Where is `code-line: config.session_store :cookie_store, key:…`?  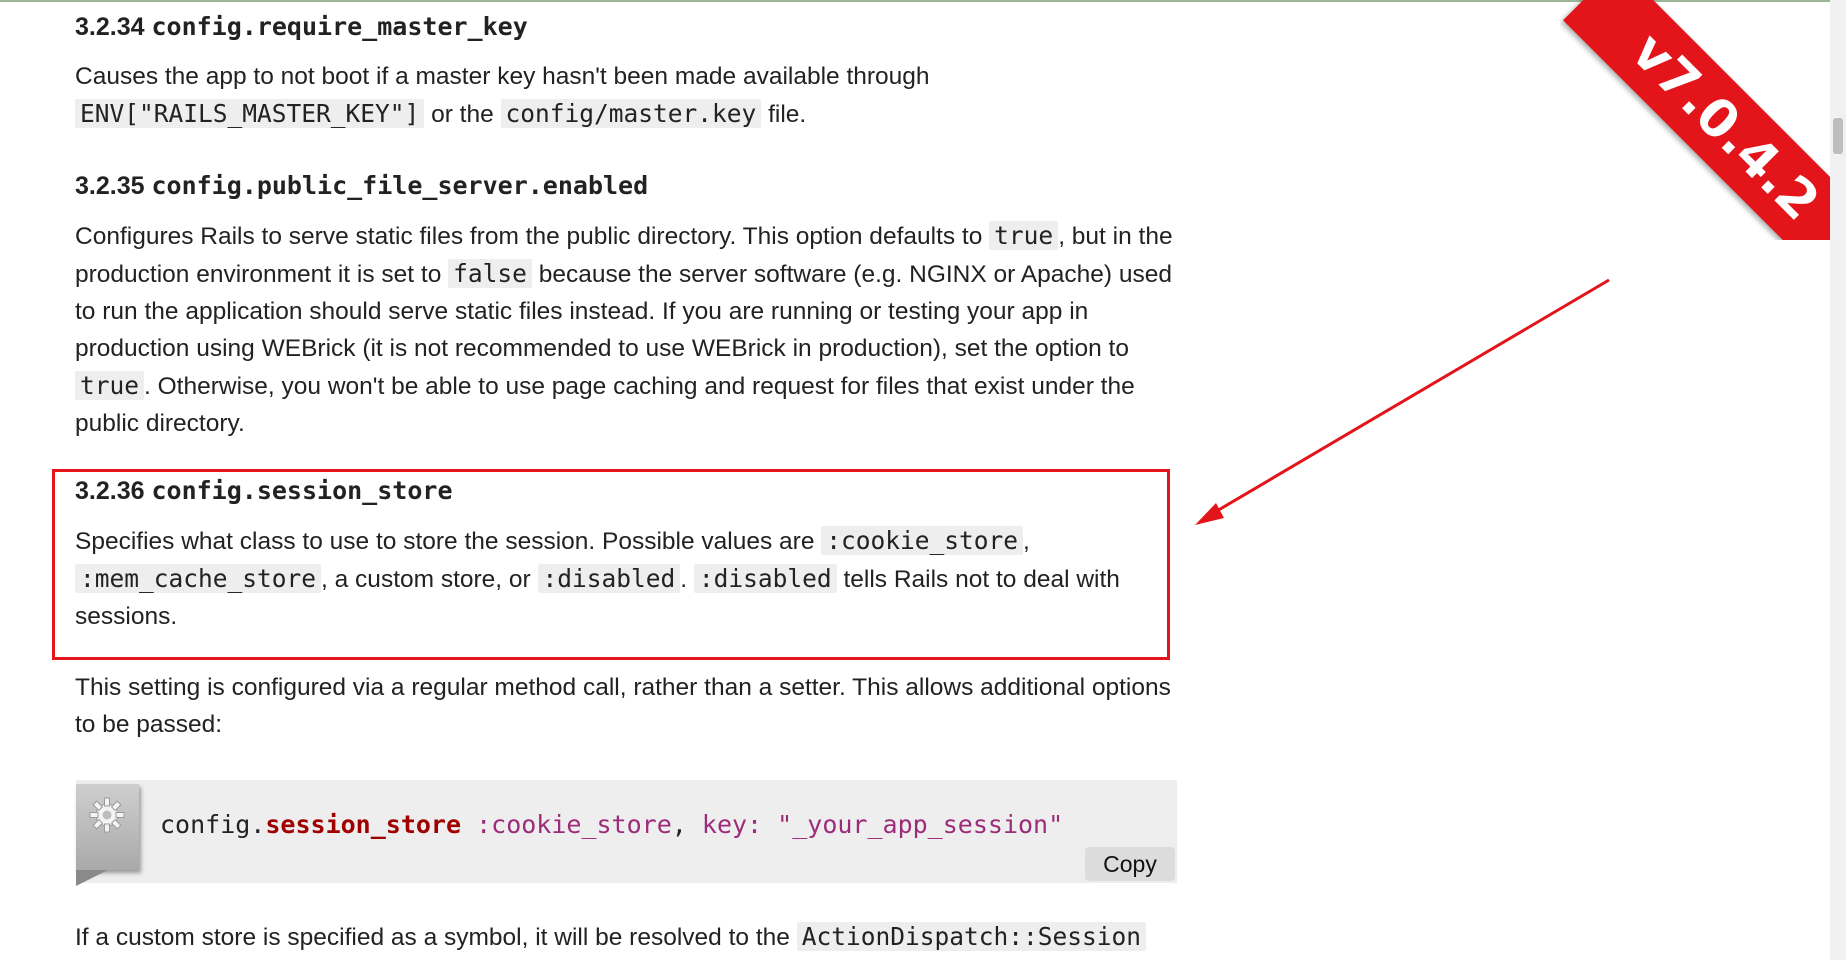
code-line: config.session_store :cookie_store, key:… is located at coordinates (611, 824).